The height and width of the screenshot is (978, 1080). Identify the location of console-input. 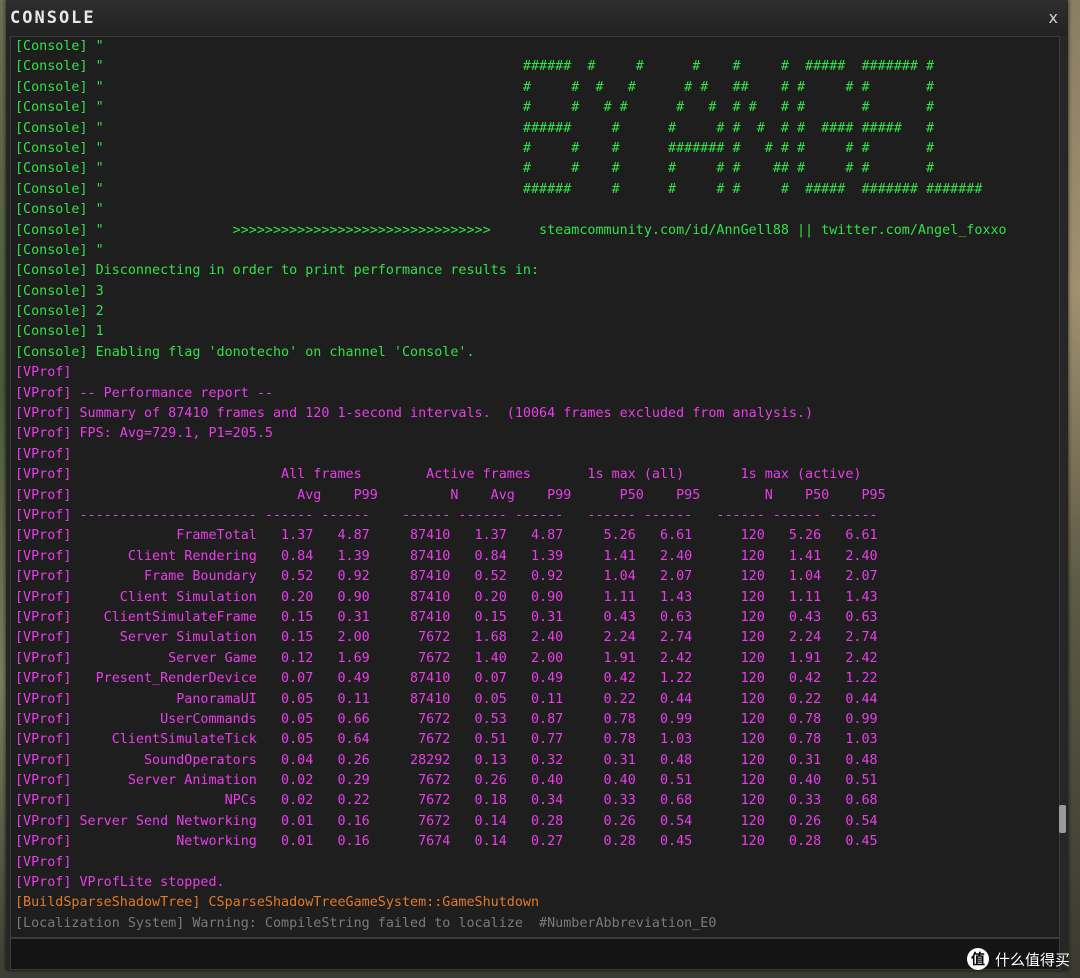
(535, 954).